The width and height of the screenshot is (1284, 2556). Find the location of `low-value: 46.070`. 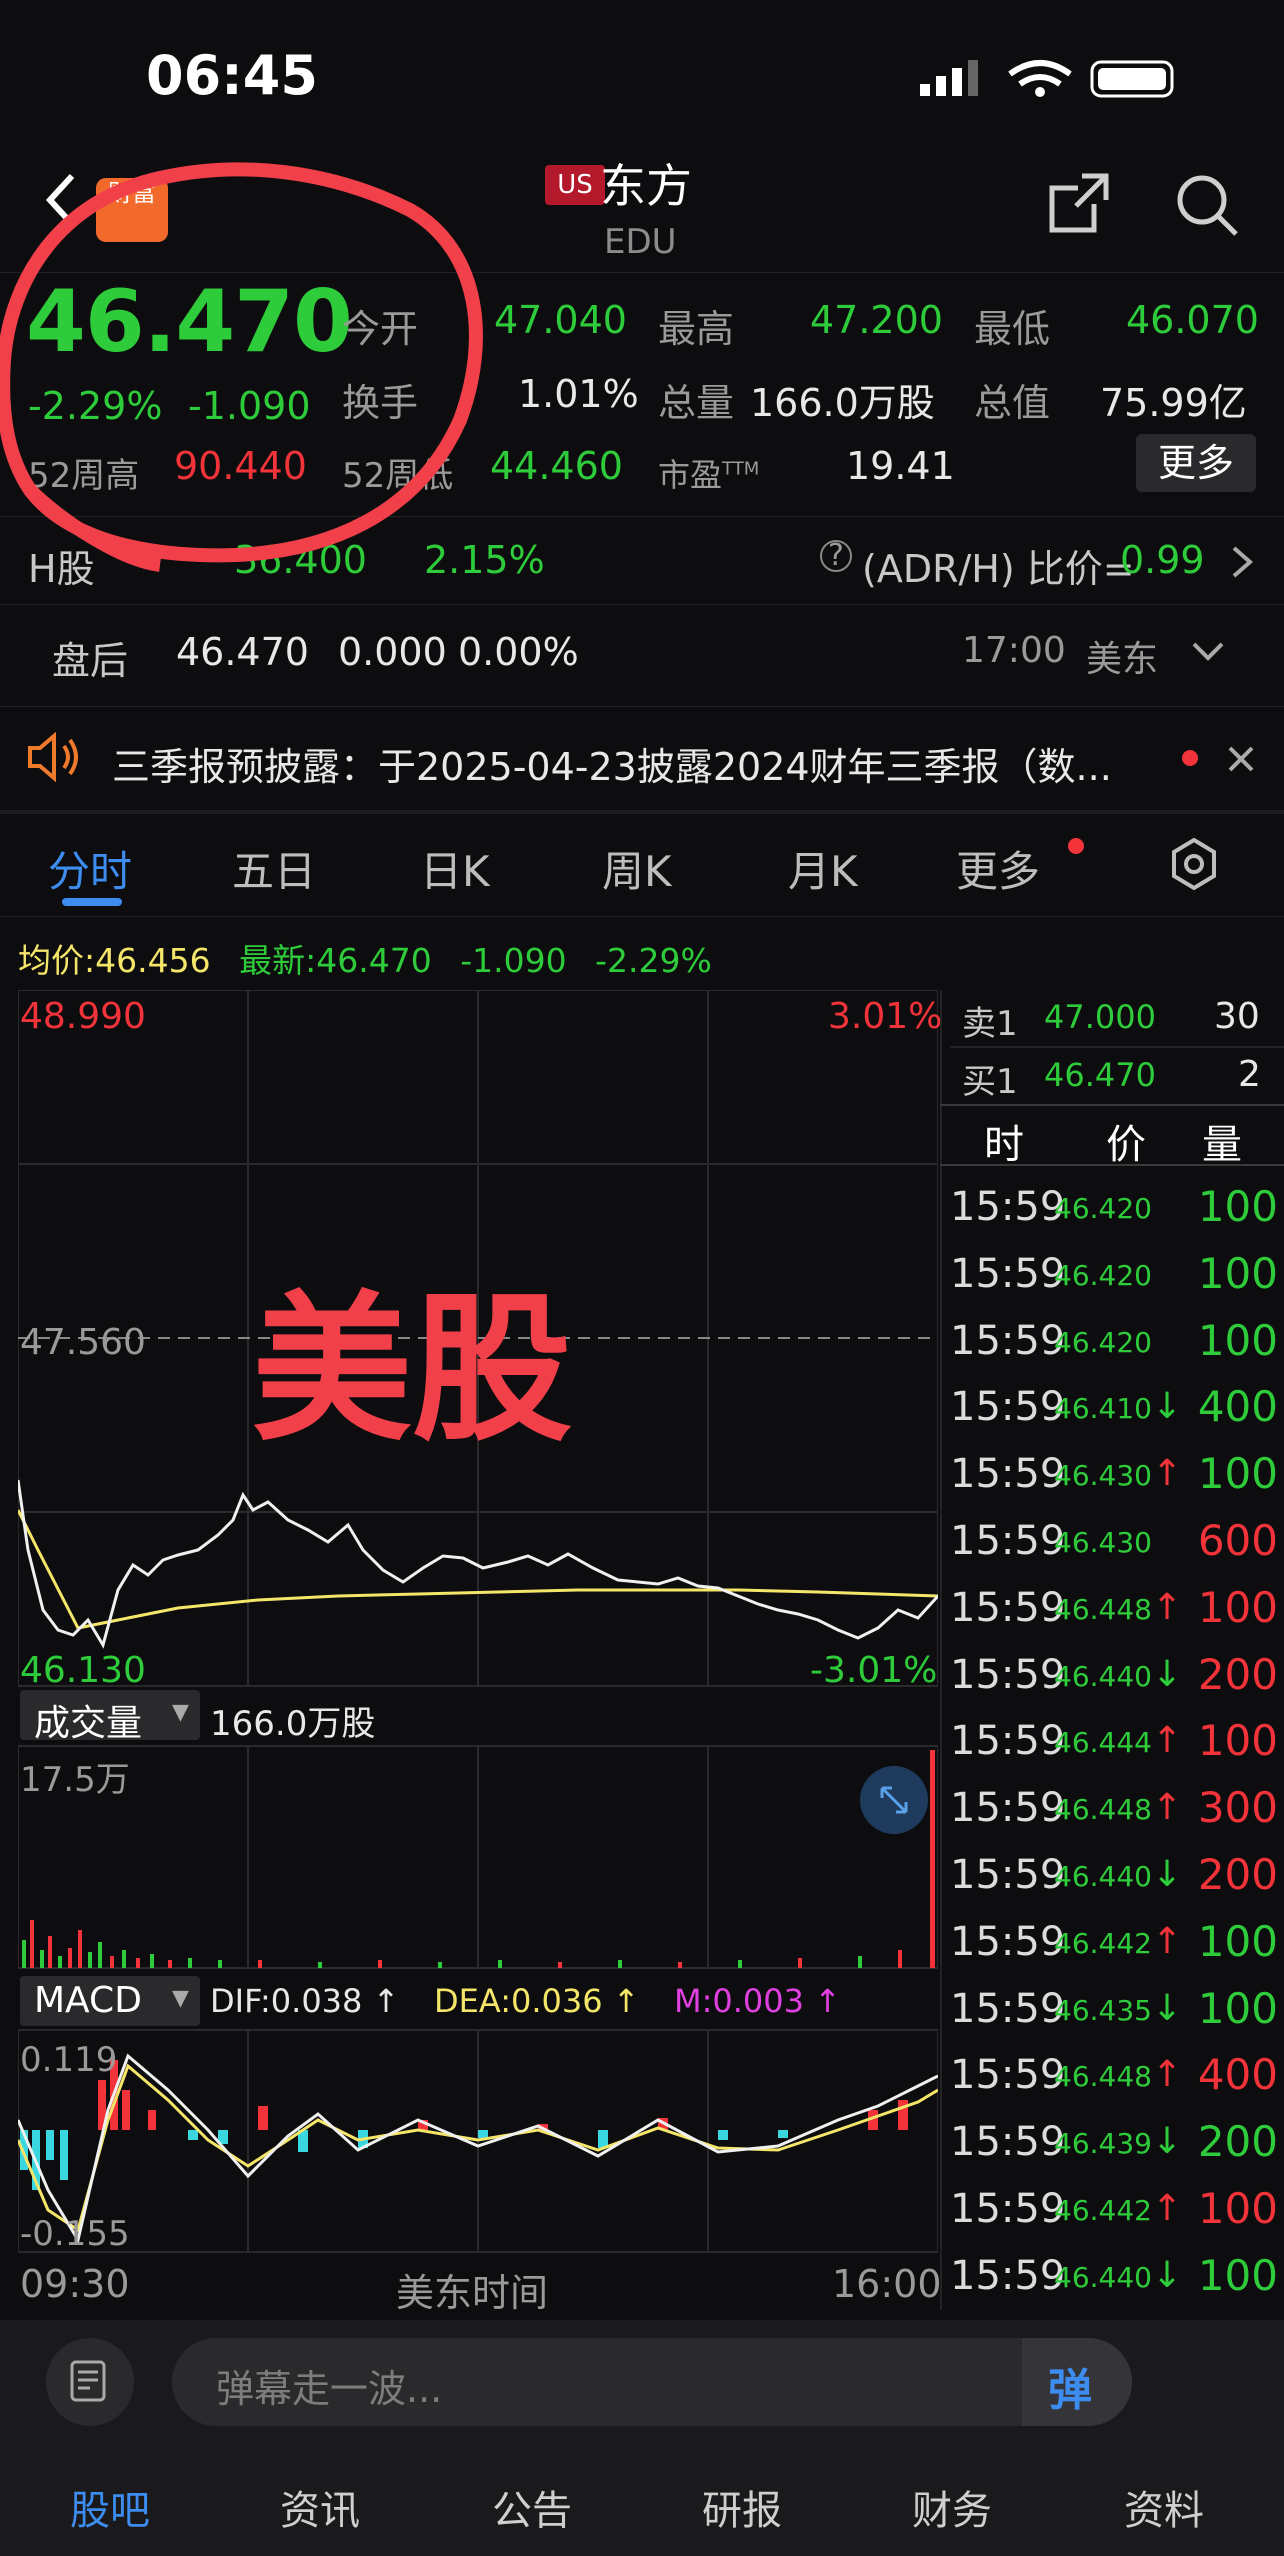

low-value: 46.070 is located at coordinates (1192, 320).